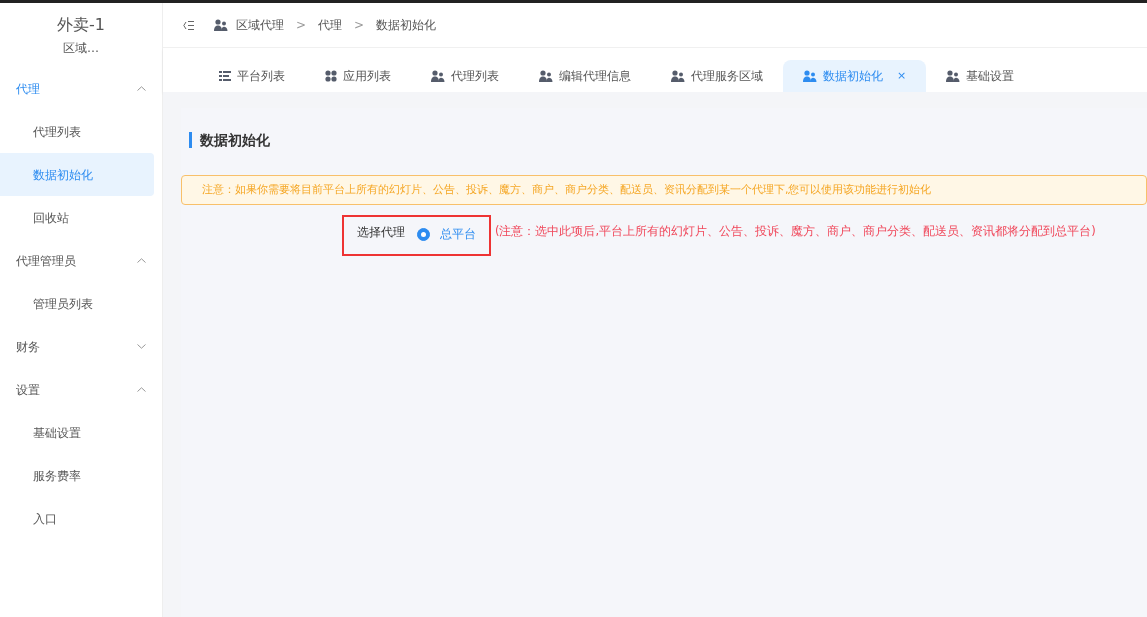 The width and height of the screenshot is (1147, 617). Describe the element at coordinates (330, 25) in the screenshot. I see `breadcrumb-item: 代理` at that location.